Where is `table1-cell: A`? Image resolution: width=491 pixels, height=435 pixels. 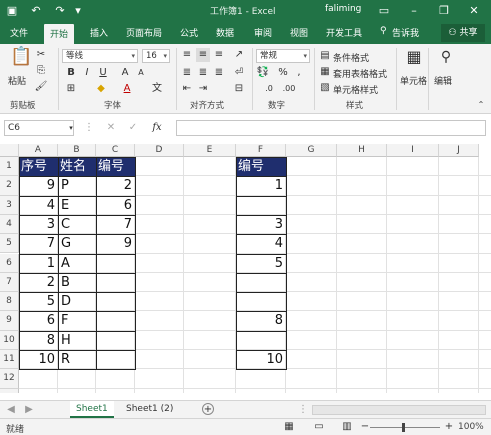
table1-cell: A is located at coordinates (77, 263).